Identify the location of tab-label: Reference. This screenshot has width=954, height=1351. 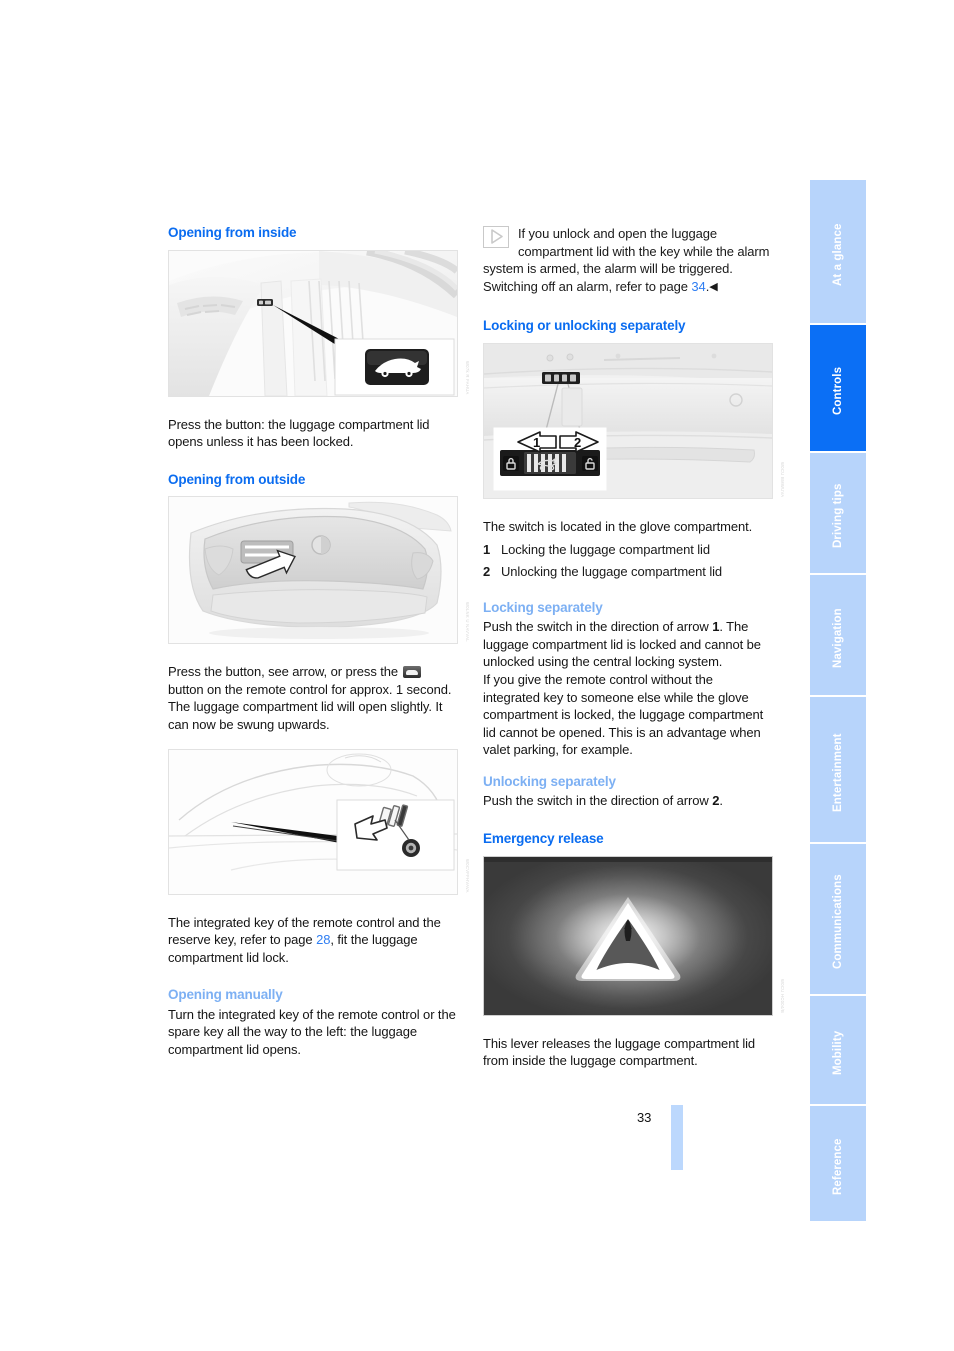
(838, 1166).